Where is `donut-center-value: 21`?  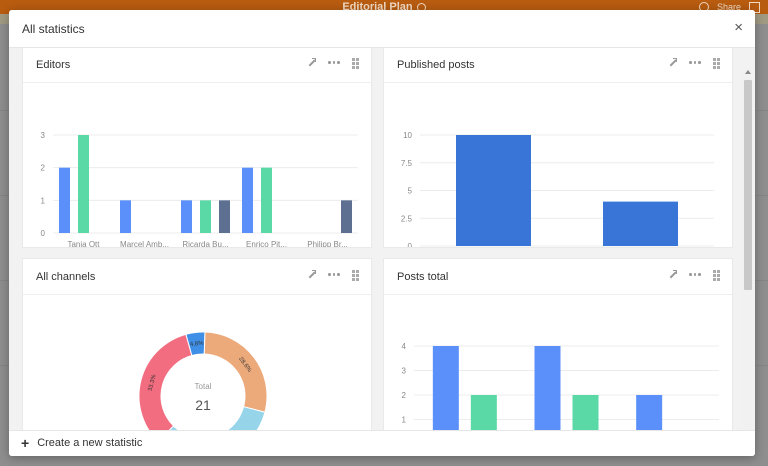 donut-center-value: 21 is located at coordinates (203, 405).